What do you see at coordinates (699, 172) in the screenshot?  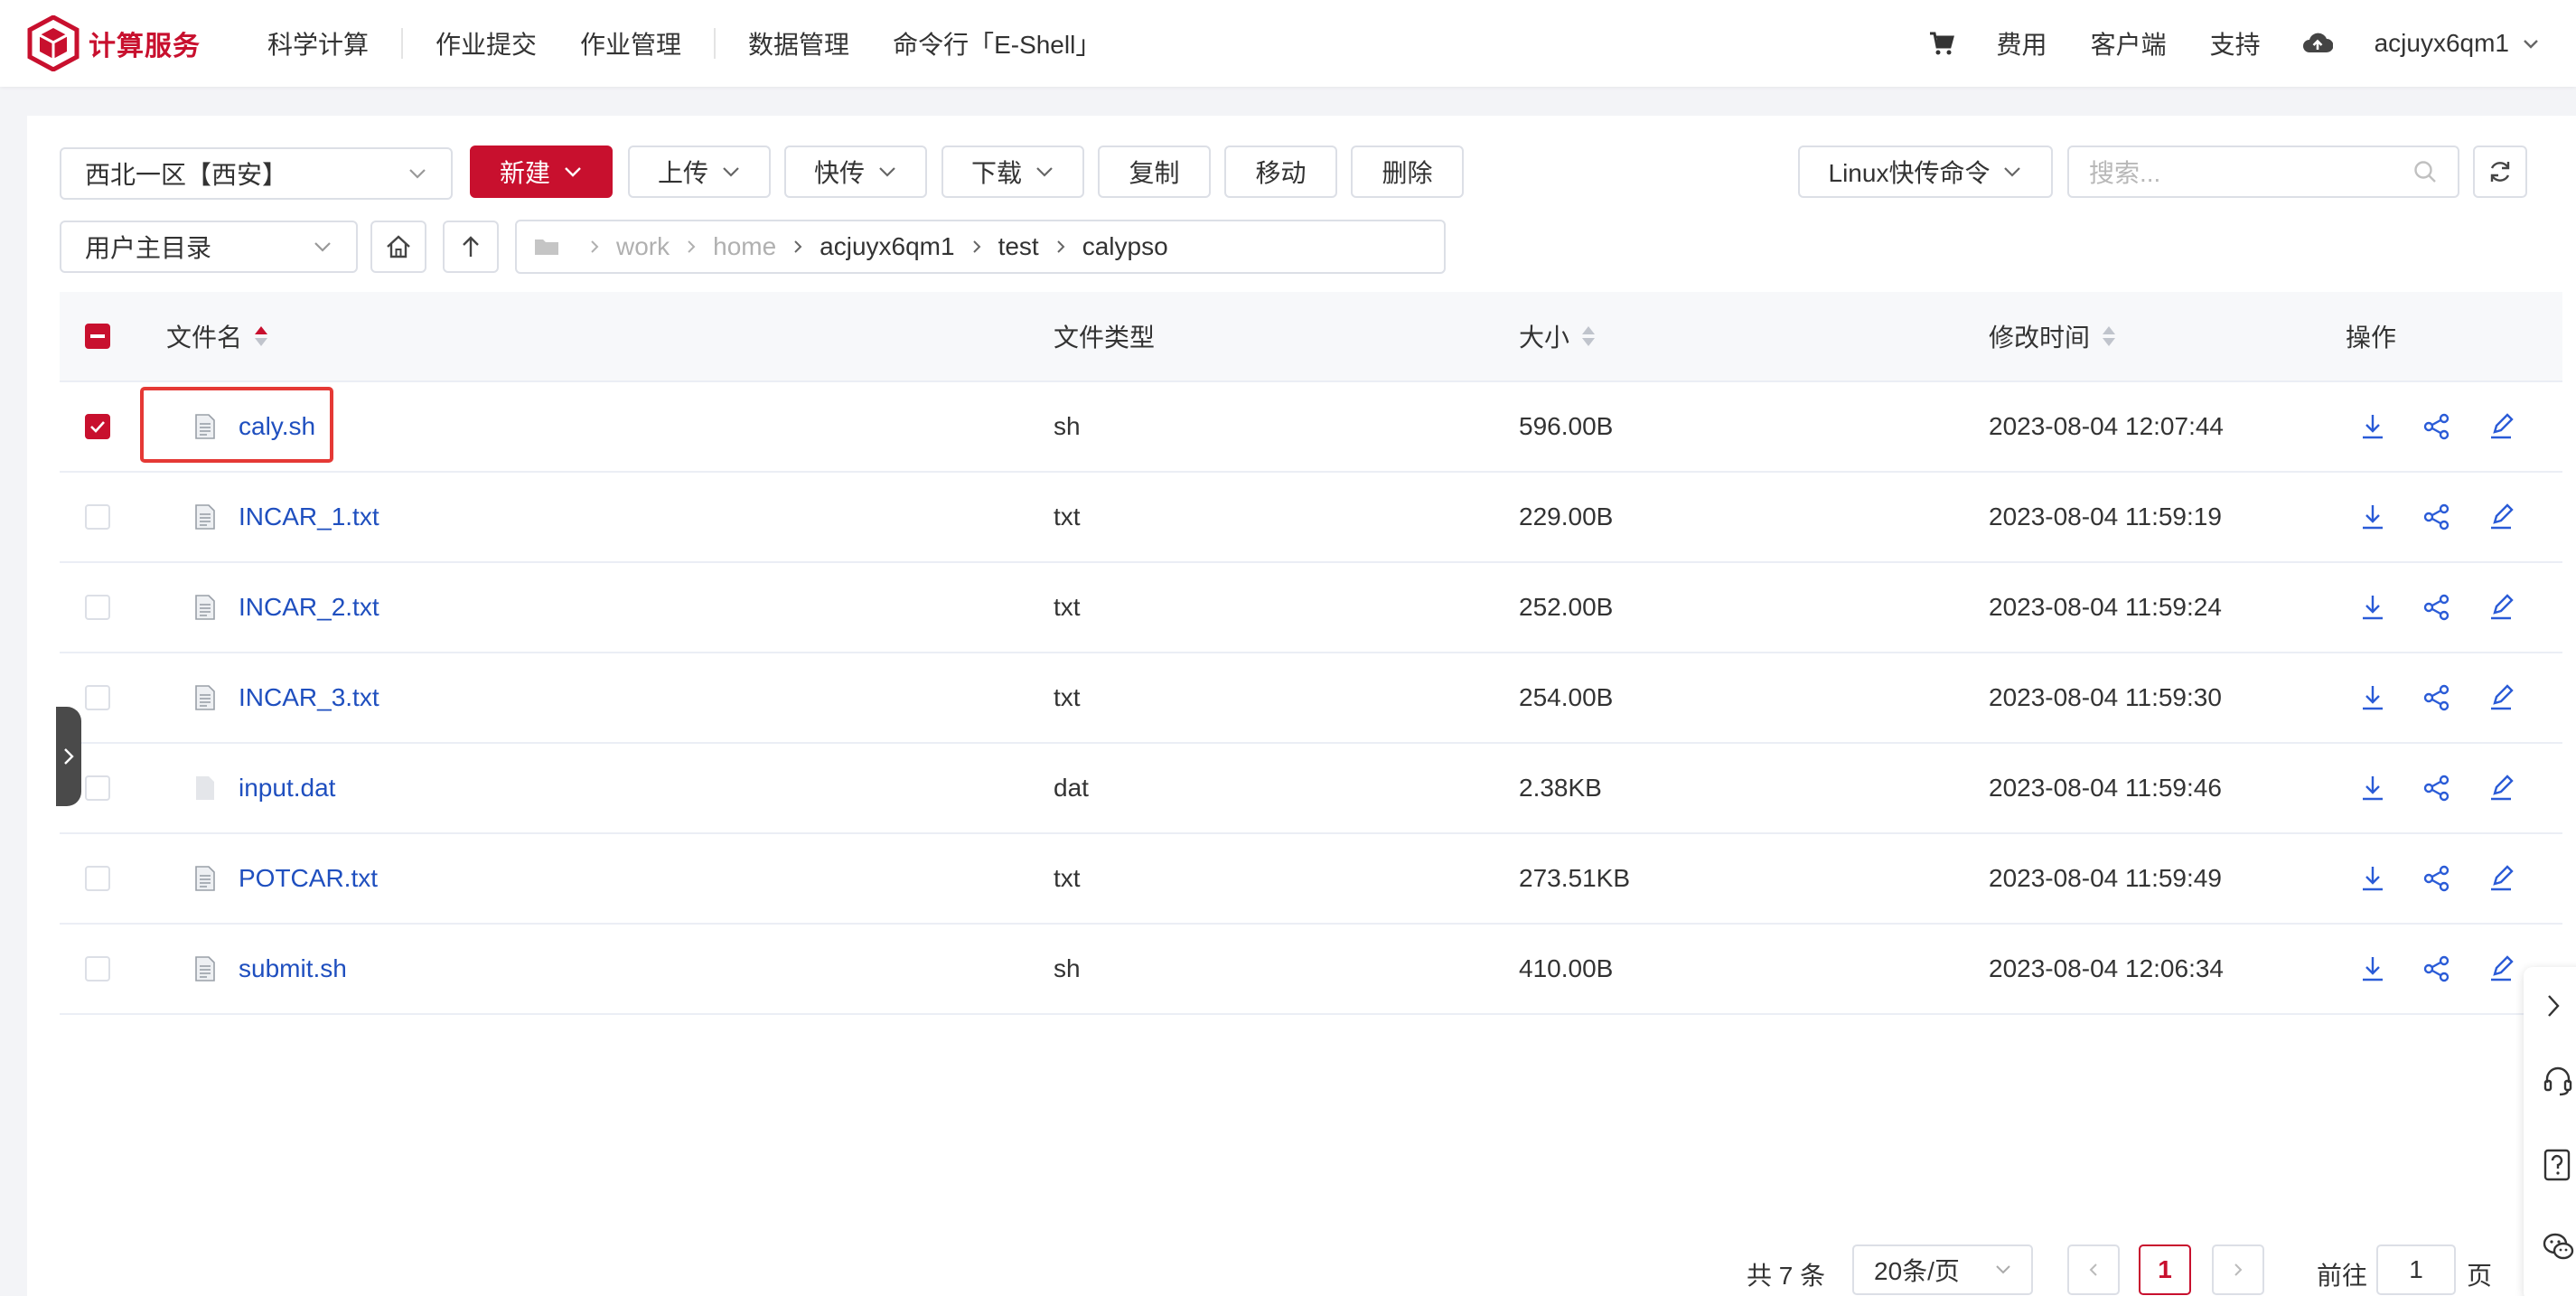 I see `upload-button: 上传` at bounding box center [699, 172].